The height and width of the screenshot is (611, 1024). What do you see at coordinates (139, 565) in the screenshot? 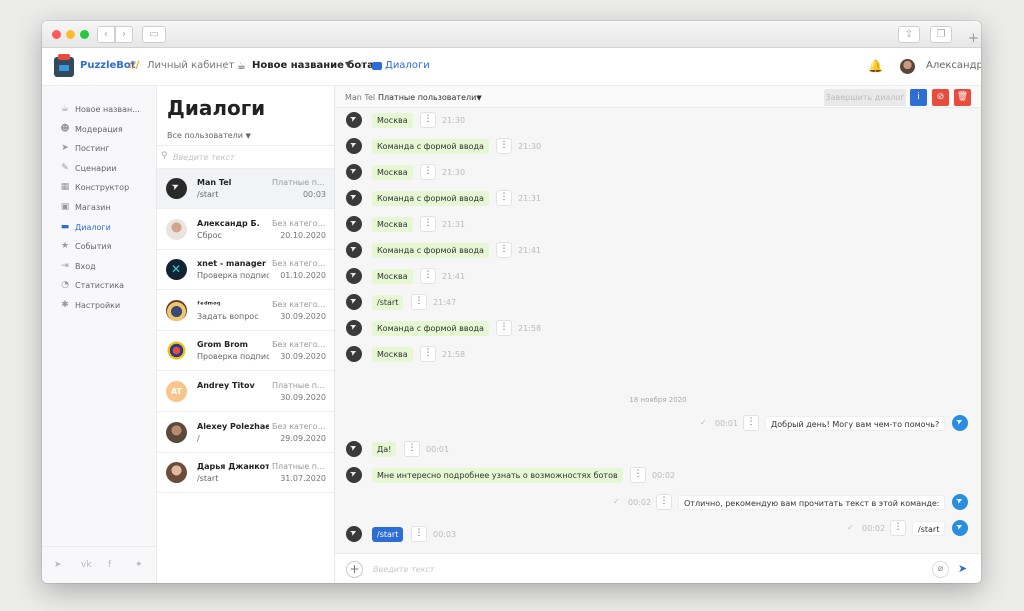
I see `twitter-icon: ✦` at bounding box center [139, 565].